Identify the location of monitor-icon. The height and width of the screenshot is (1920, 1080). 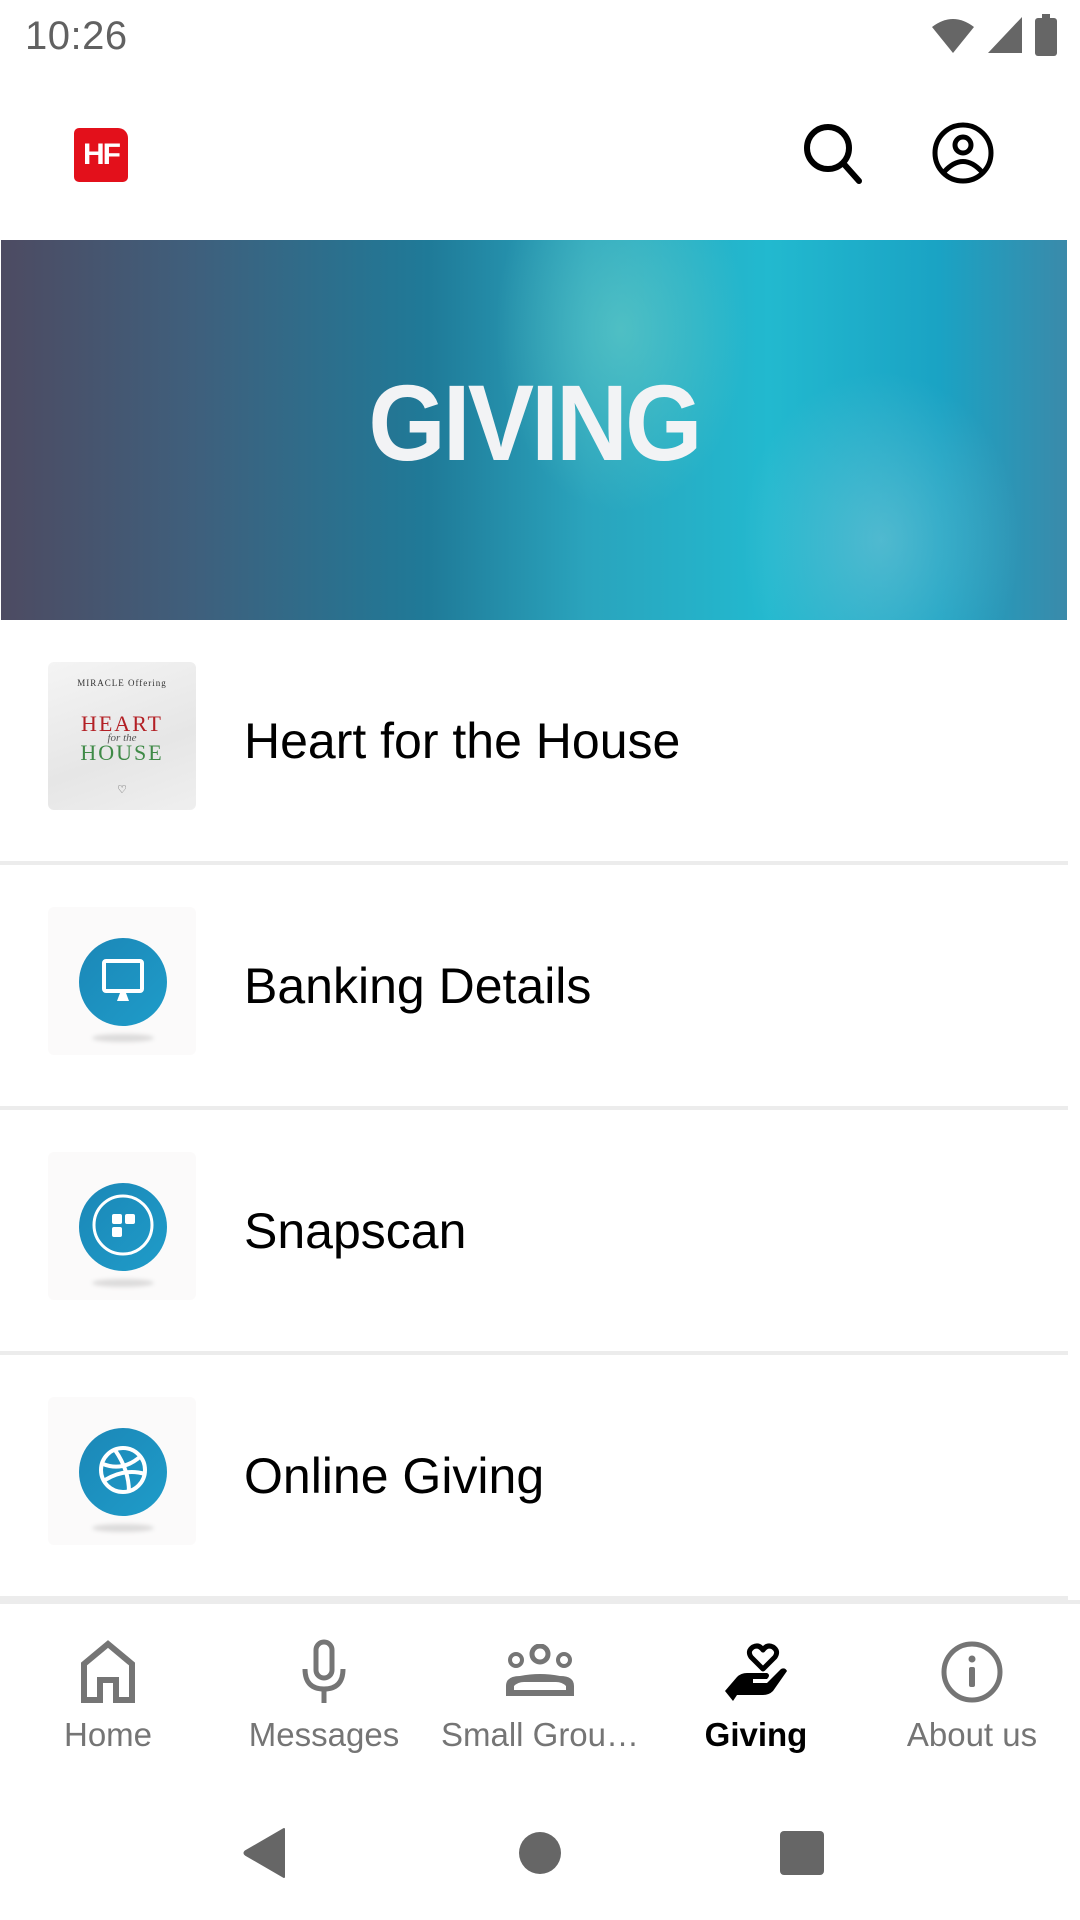
(123, 982).